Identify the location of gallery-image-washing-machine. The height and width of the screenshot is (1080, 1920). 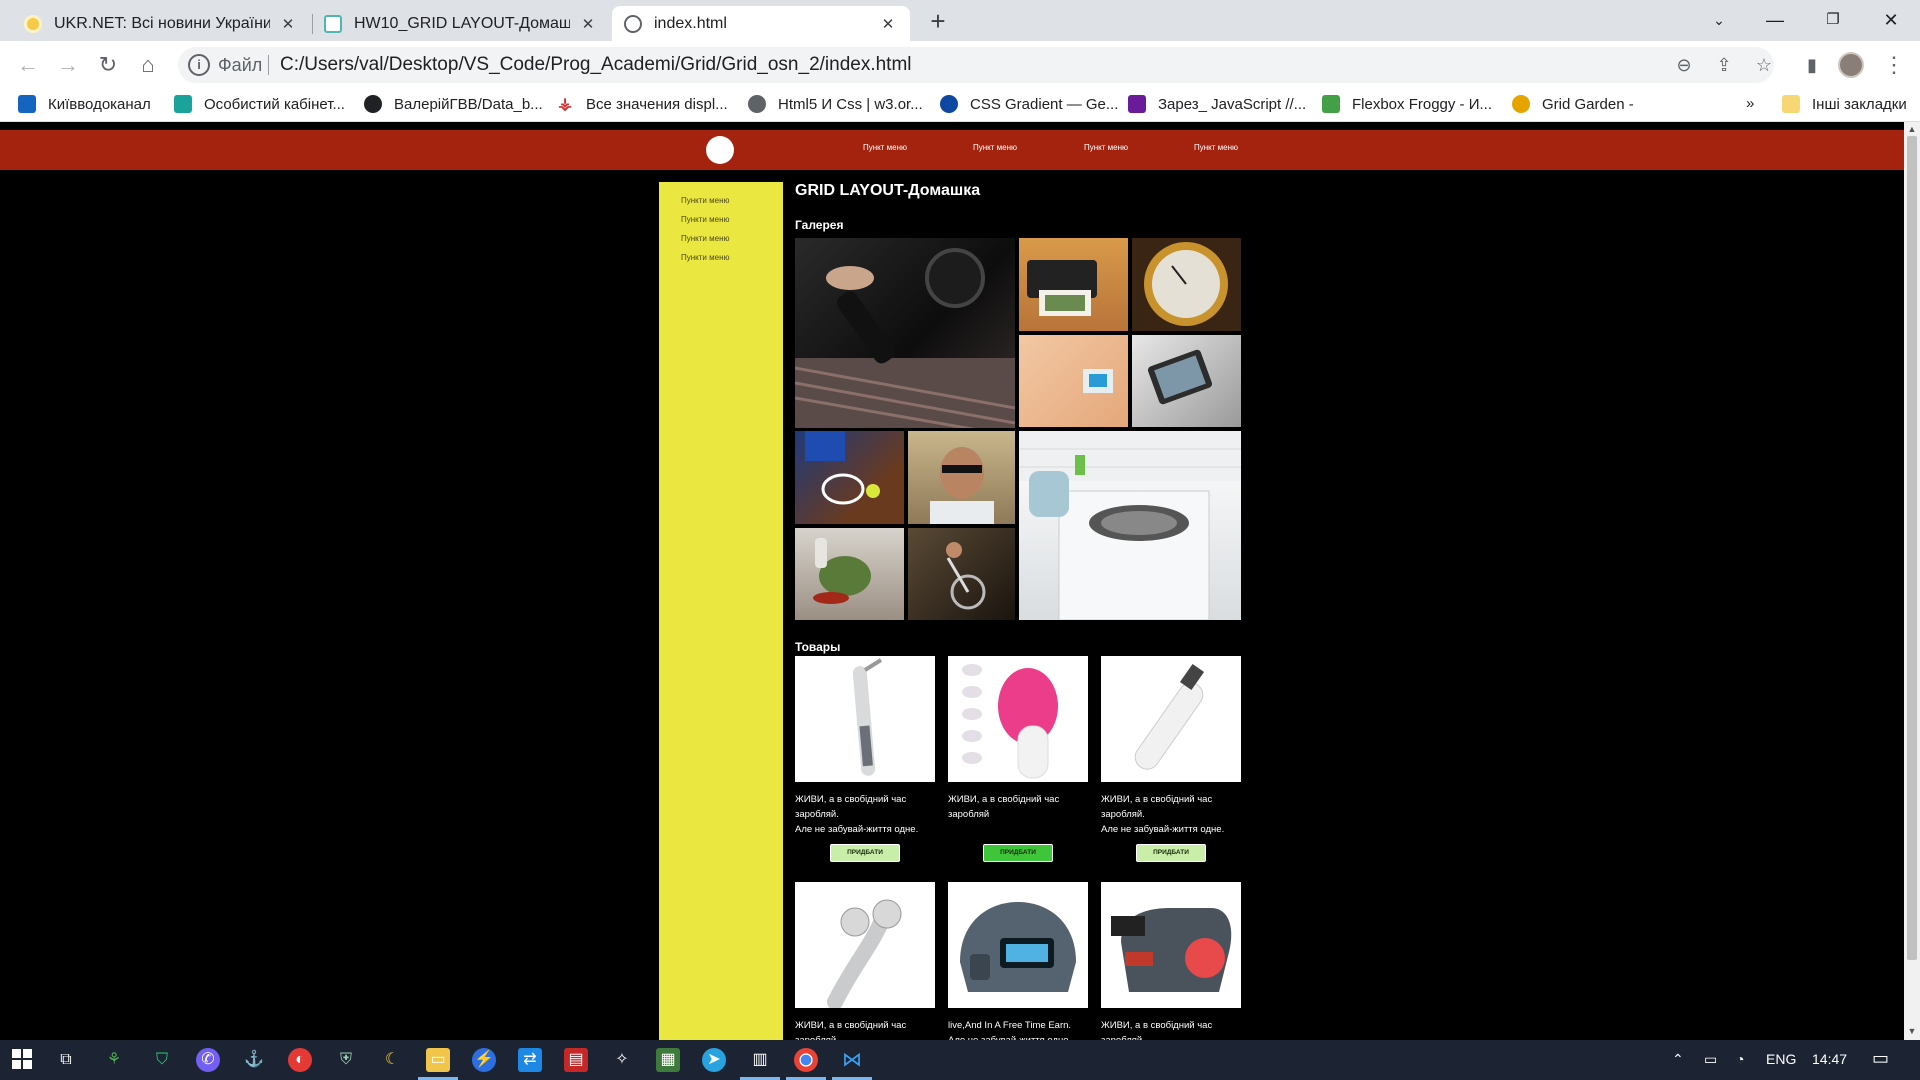
(1130, 525).